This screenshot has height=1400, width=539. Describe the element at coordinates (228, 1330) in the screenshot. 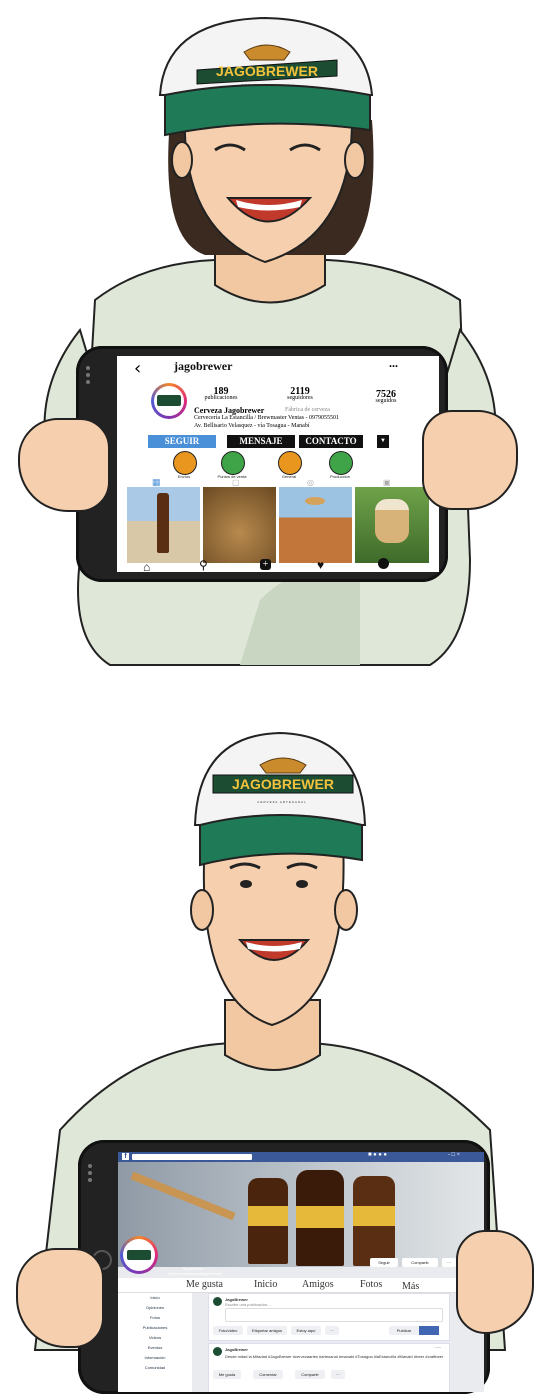

I see `photo-video-button: Foto/video` at that location.